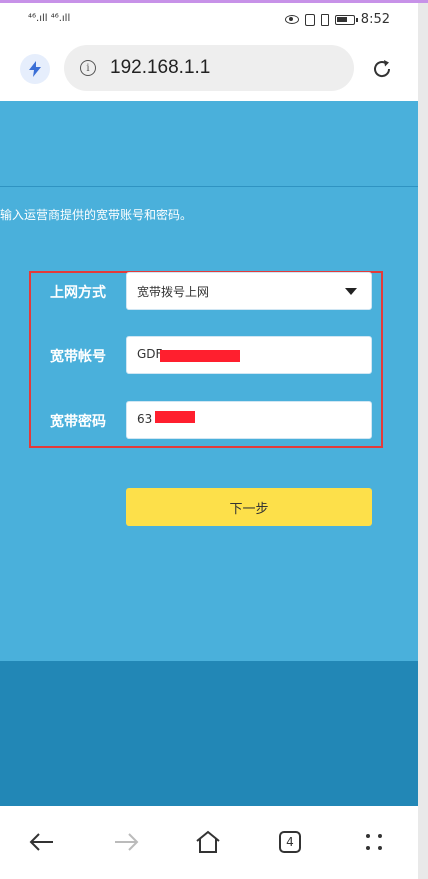 The width and height of the screenshot is (428, 879). I want to click on eye-icon, so click(291, 19).